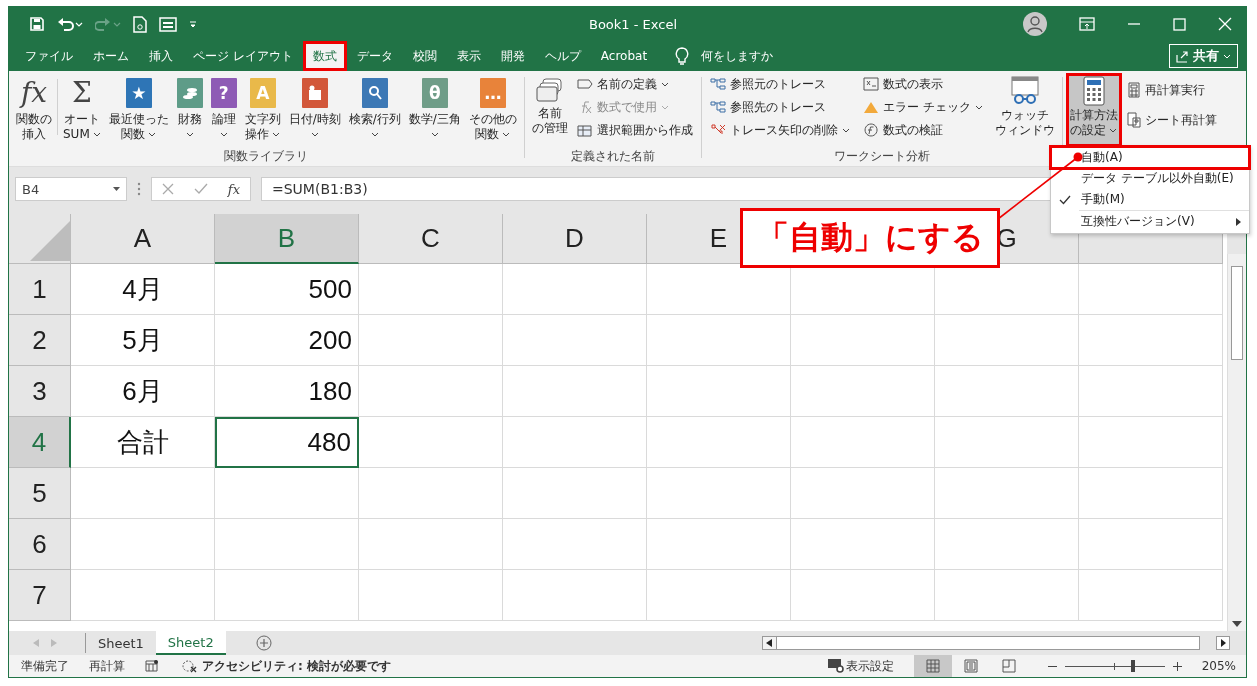 This screenshot has height=686, width=1257. What do you see at coordinates (263, 643) in the screenshot?
I see `add-sheet-icon` at bounding box center [263, 643].